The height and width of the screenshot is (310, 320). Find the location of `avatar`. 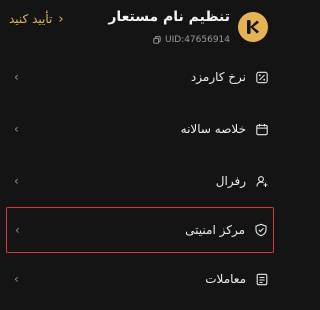

avatar is located at coordinates (253, 27).